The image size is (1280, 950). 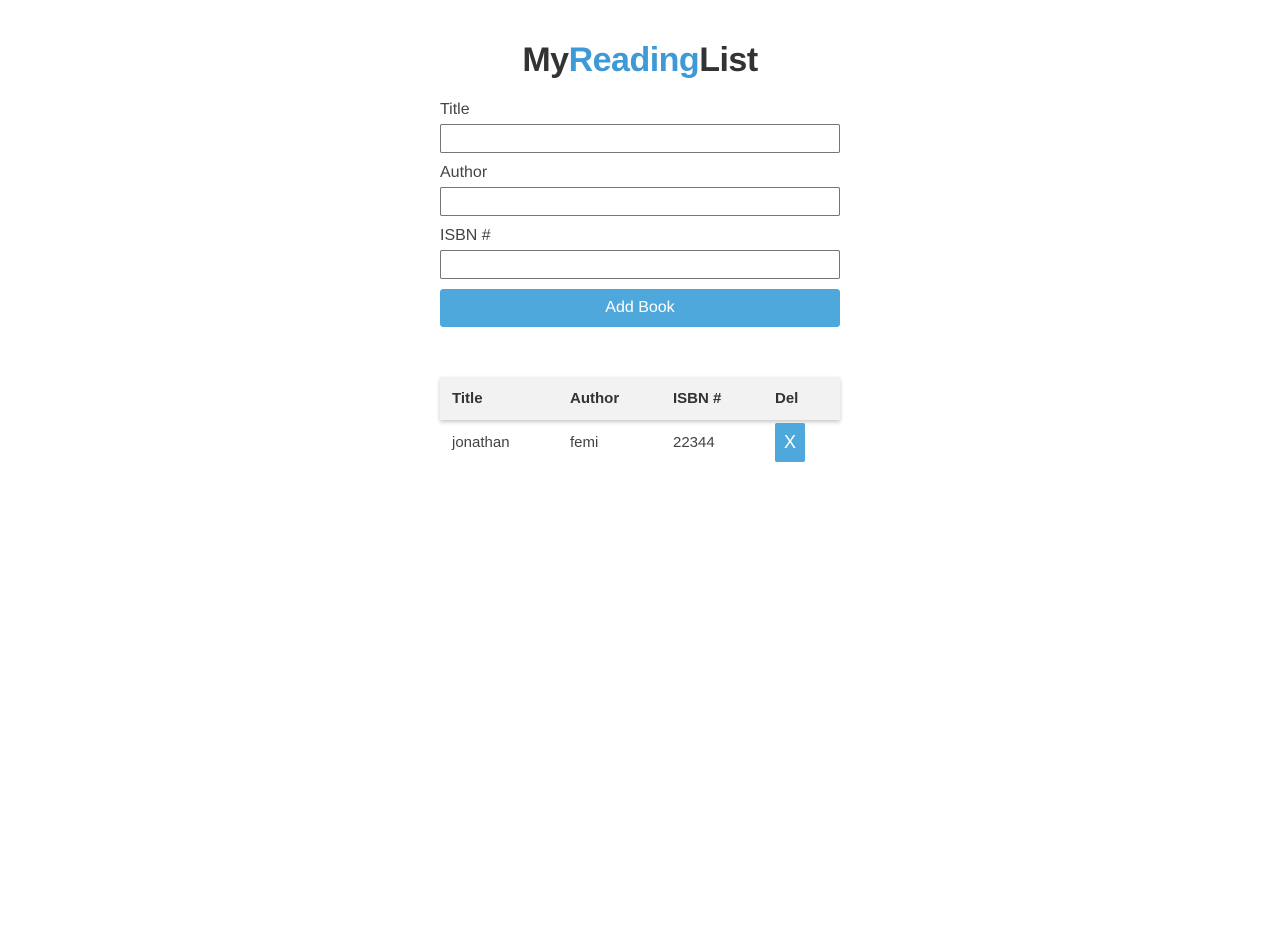 I want to click on title-input, so click(x=640, y=138).